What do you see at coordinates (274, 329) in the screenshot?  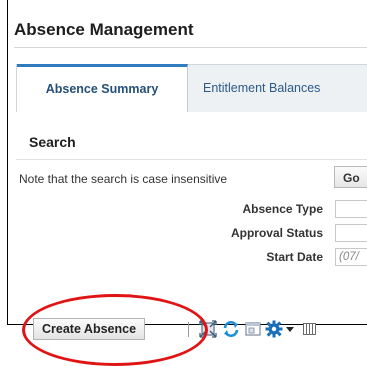 I see `gear-icon` at bounding box center [274, 329].